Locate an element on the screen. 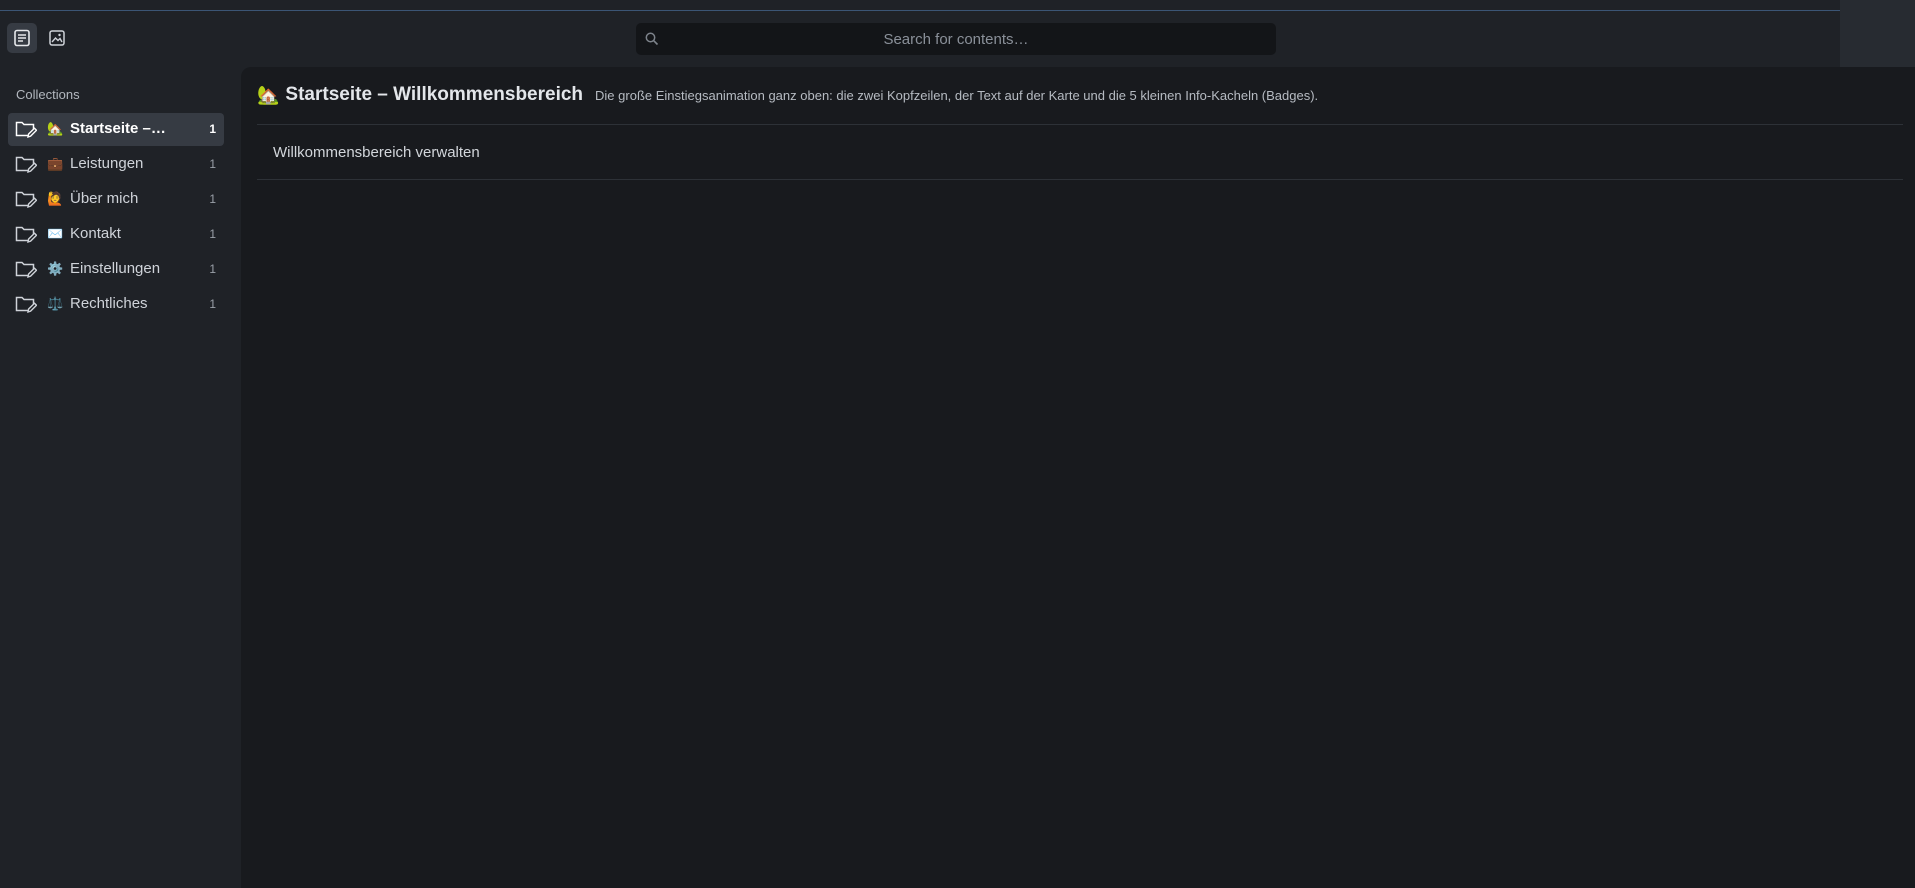  sidebar-heading: Collections is located at coordinates (48, 94).